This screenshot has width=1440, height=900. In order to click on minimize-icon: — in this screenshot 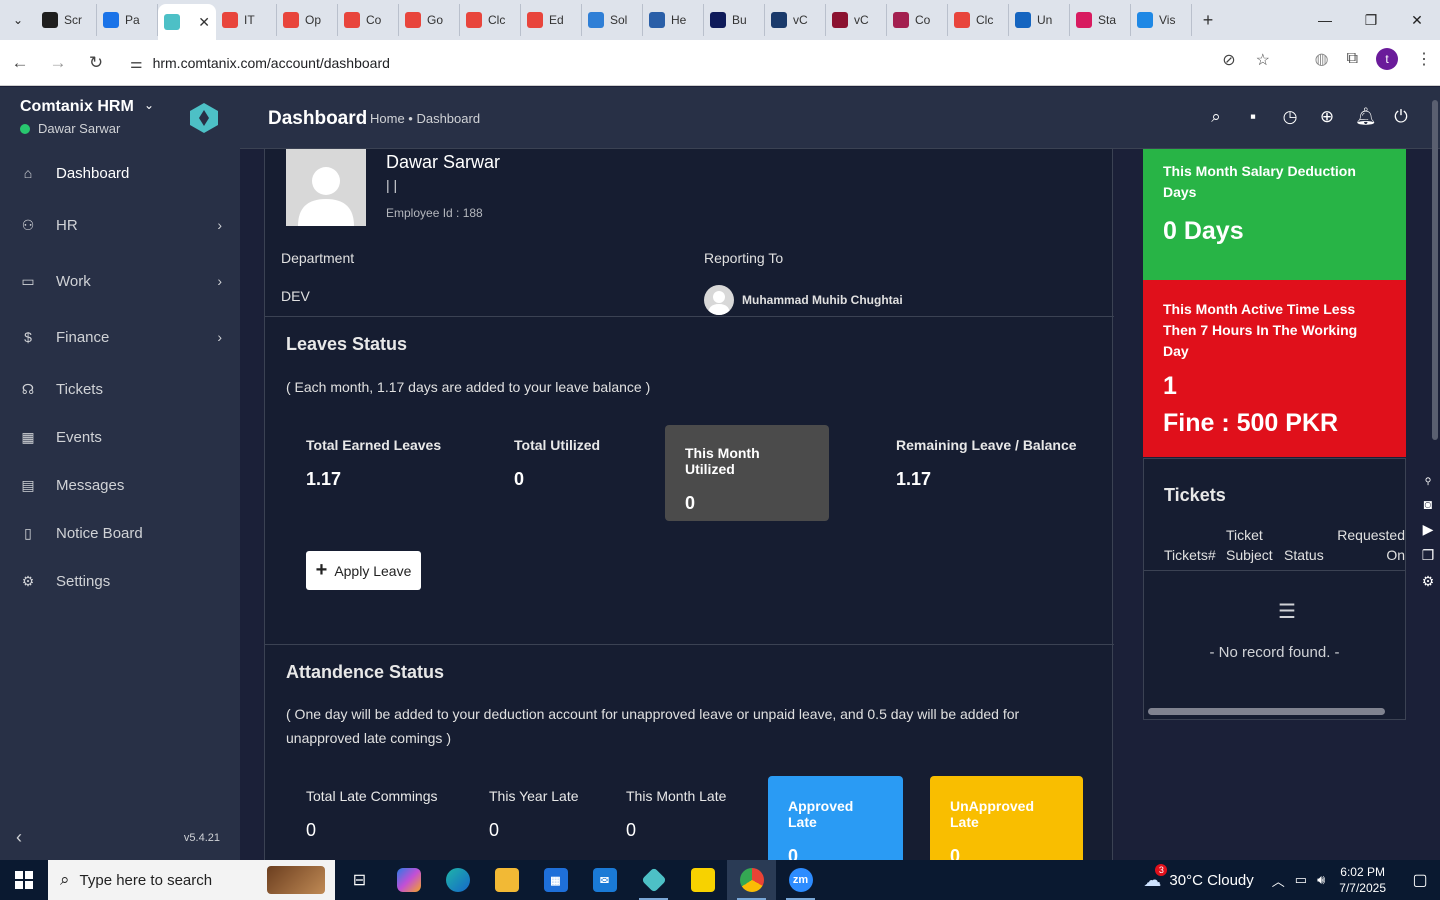, I will do `click(1325, 20)`.